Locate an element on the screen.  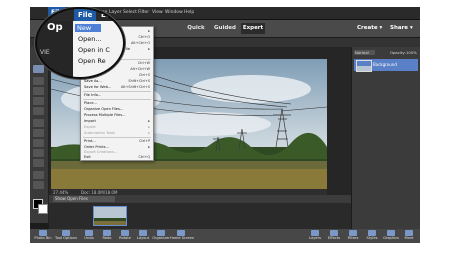
layers-panel: Normal Opacity: 100% Background is located at coordinates (386, 138).